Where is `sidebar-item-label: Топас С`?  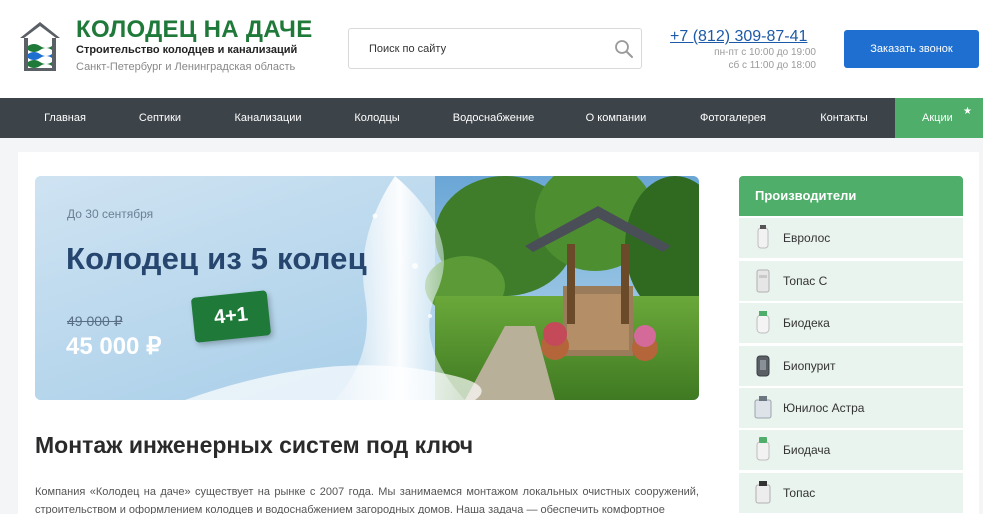
sidebar-item-label: Топас С is located at coordinates (805, 280).